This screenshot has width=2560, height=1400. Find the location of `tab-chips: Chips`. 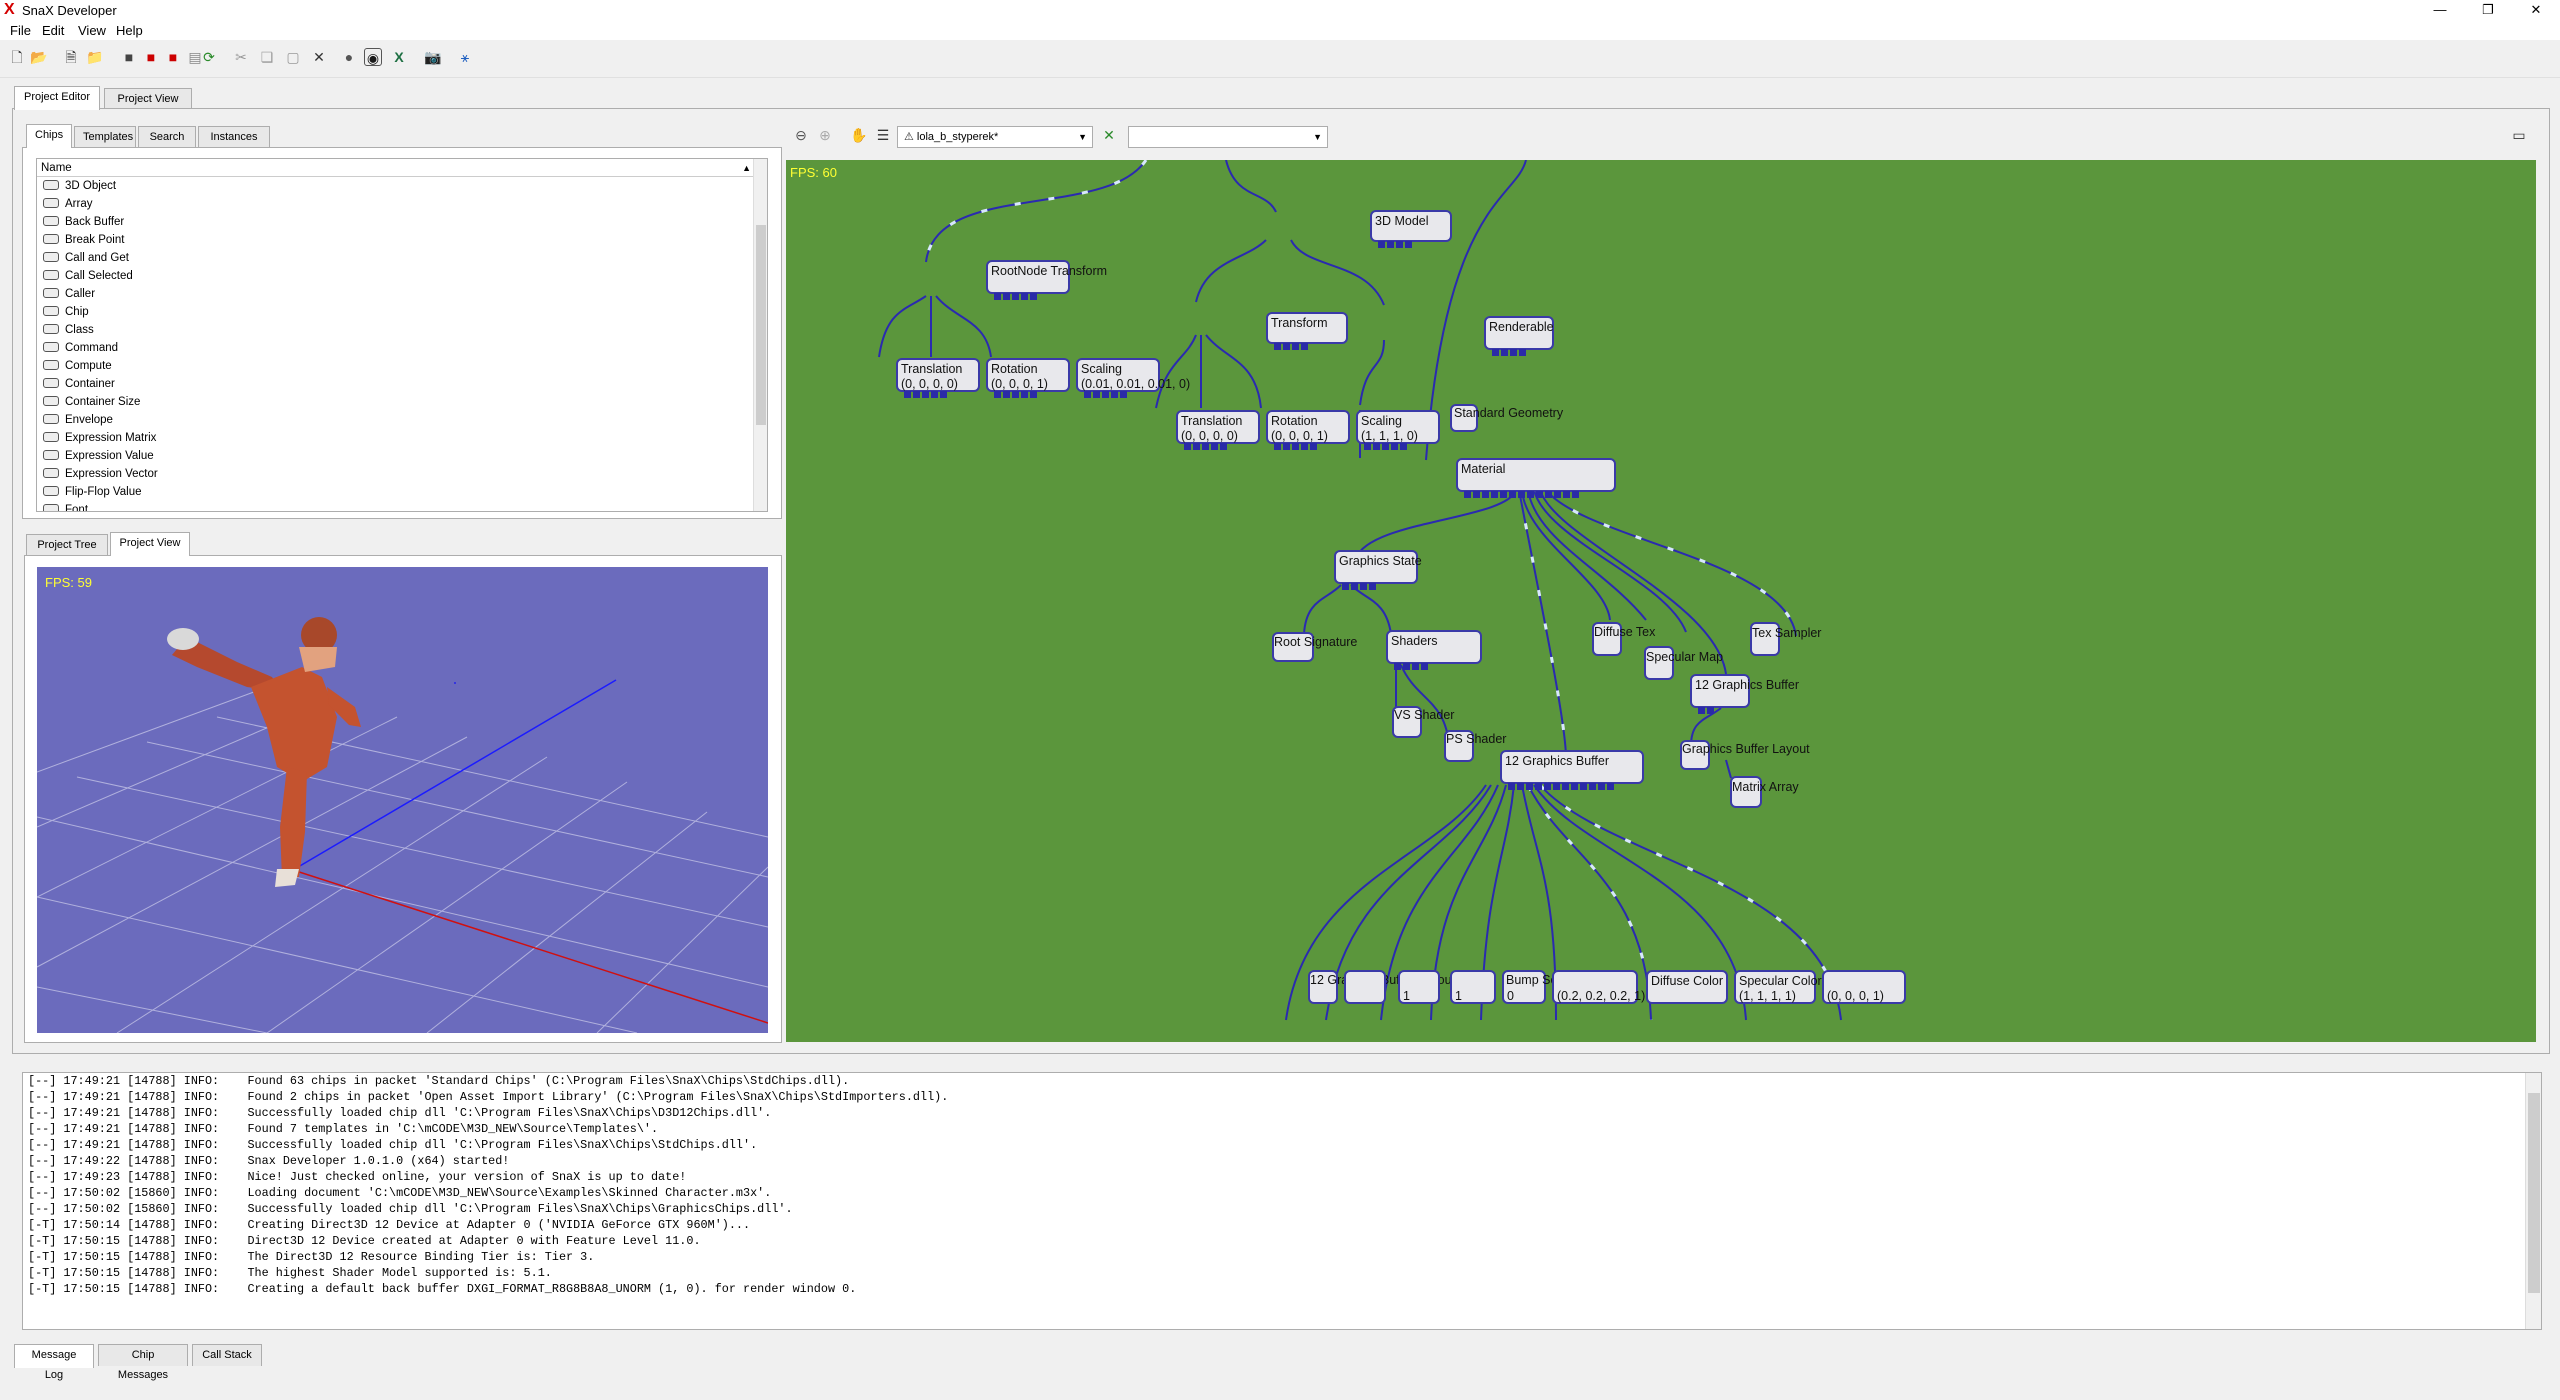

tab-chips: Chips is located at coordinates (49, 136).